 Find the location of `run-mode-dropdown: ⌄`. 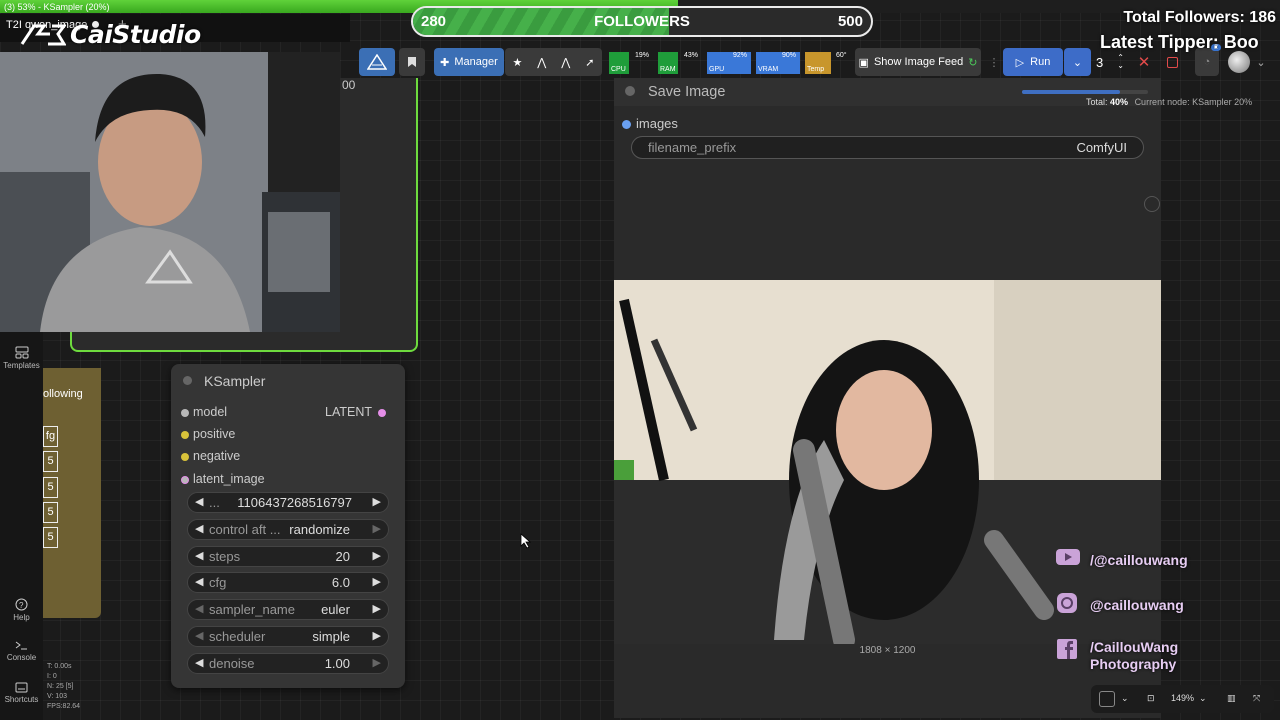

run-mode-dropdown: ⌄ is located at coordinates (1077, 62).